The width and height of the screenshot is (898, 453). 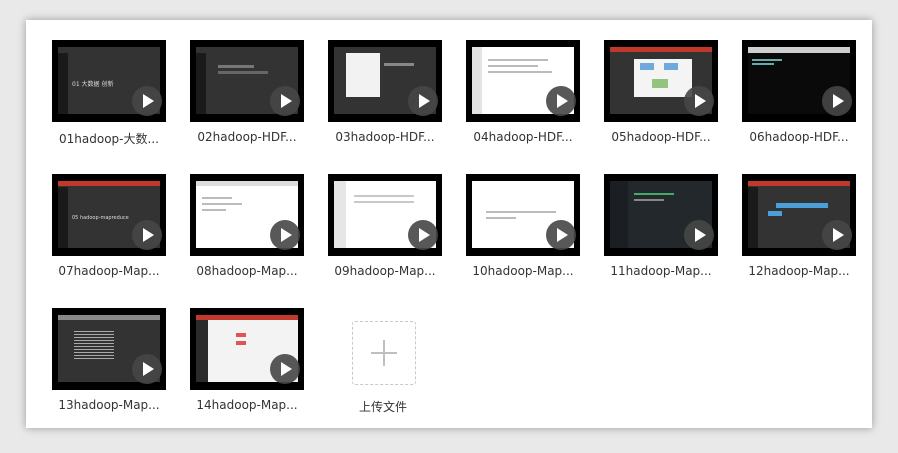 What do you see at coordinates (383, 406) in the screenshot?
I see `upload-label: 上传文件` at bounding box center [383, 406].